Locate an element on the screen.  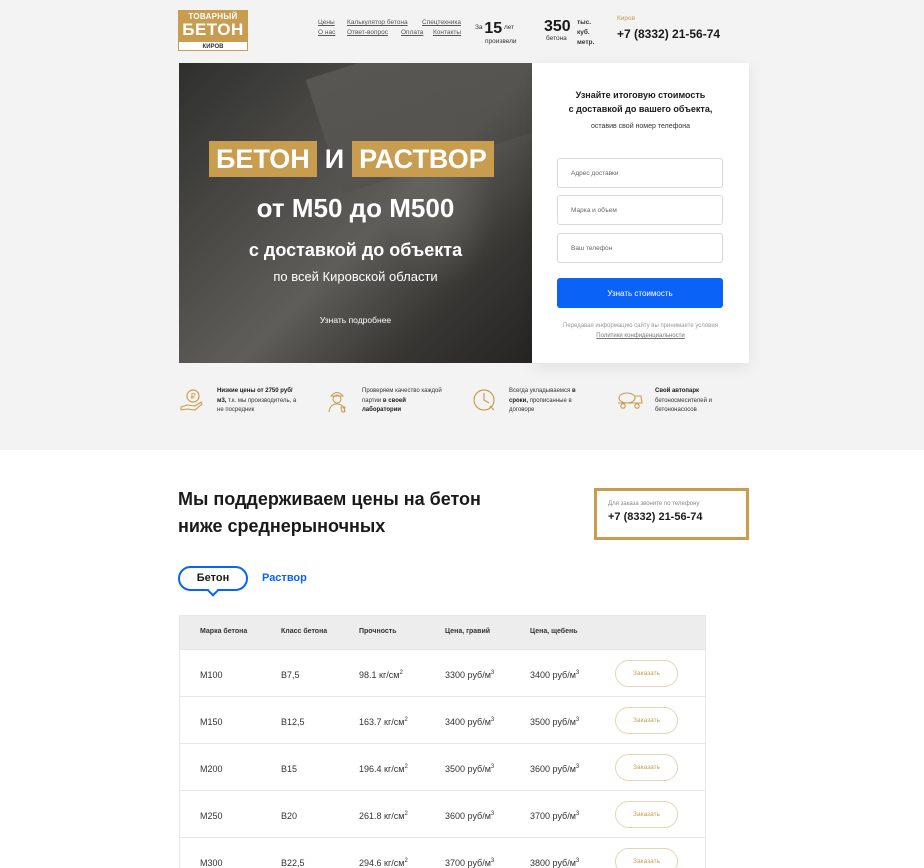
hero-more-link: Узнать подробнее is located at coordinates (355, 320).